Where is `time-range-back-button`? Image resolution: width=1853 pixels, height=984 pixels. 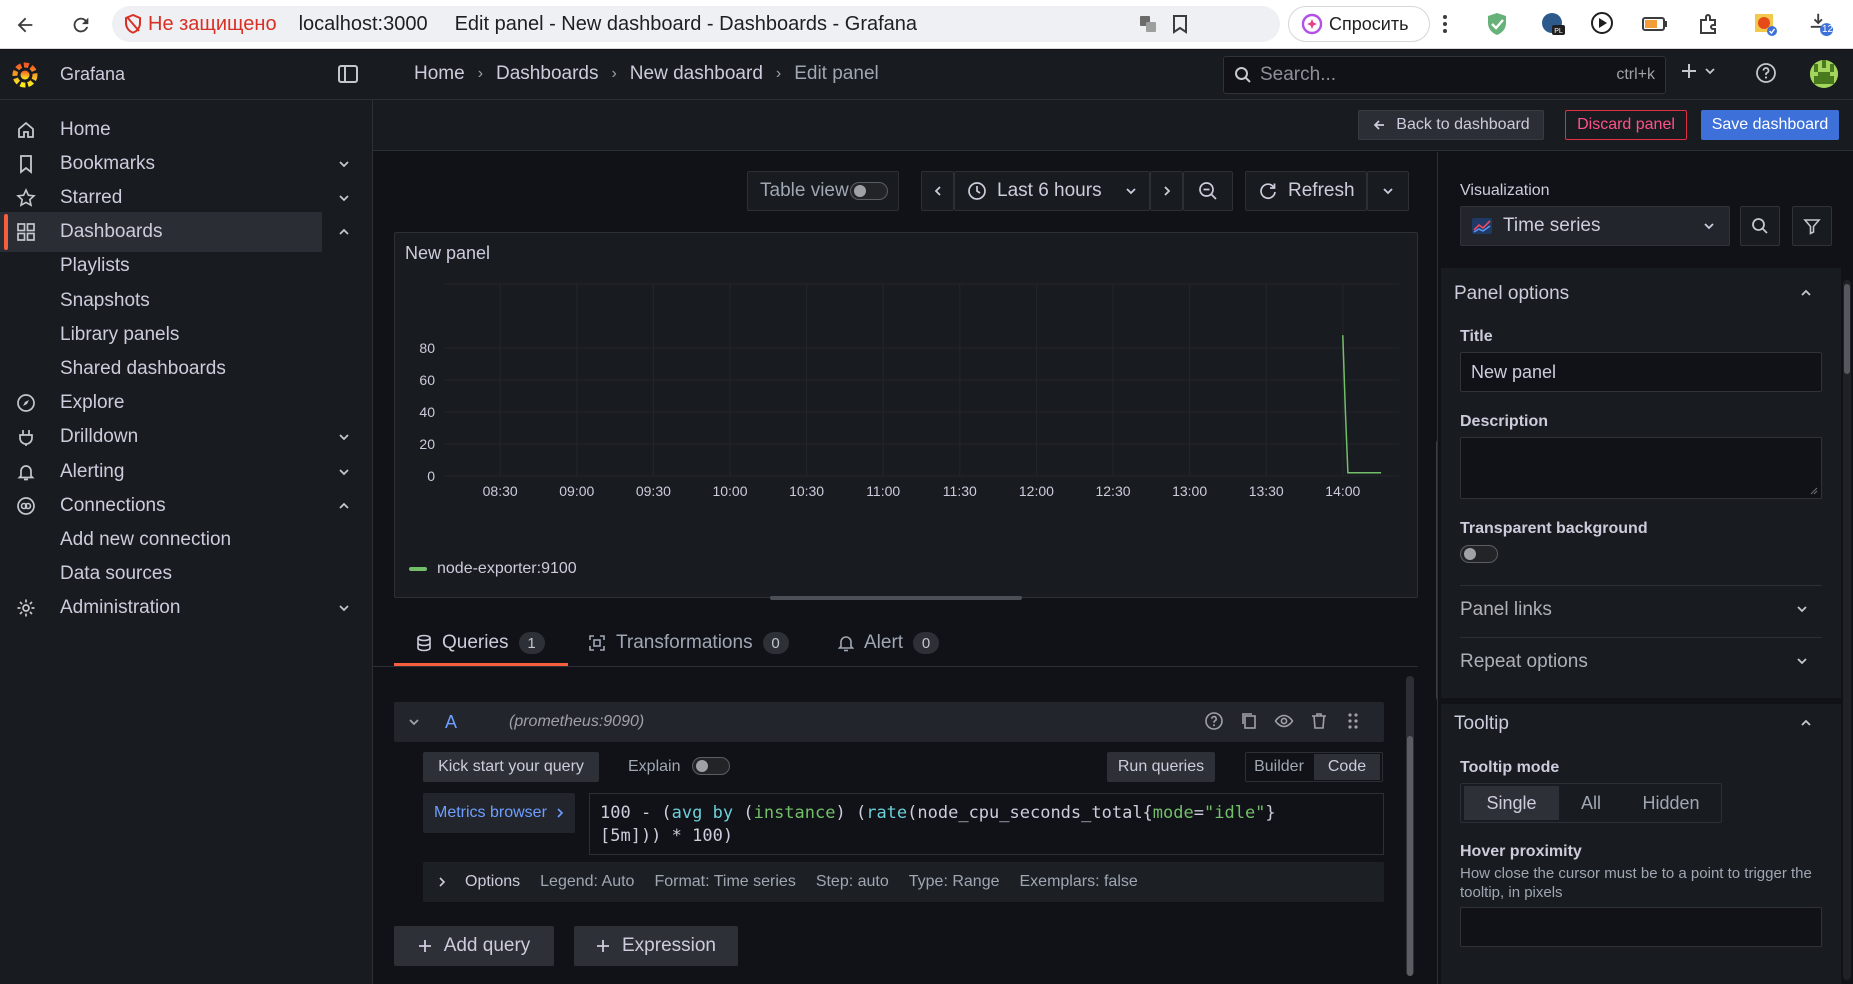 time-range-back-button is located at coordinates (937, 191).